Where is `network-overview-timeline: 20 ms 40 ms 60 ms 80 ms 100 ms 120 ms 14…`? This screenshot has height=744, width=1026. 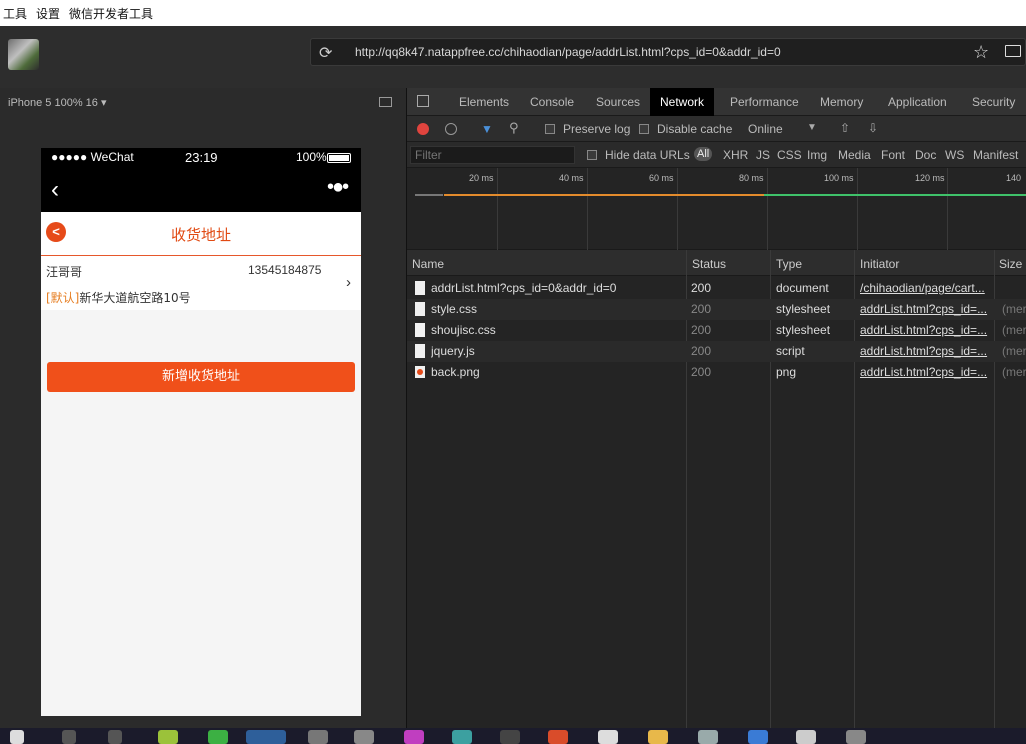
network-overview-timeline: 20 ms 40 ms 60 ms 80 ms 100 ms 120 ms 14… is located at coordinates (716, 209).